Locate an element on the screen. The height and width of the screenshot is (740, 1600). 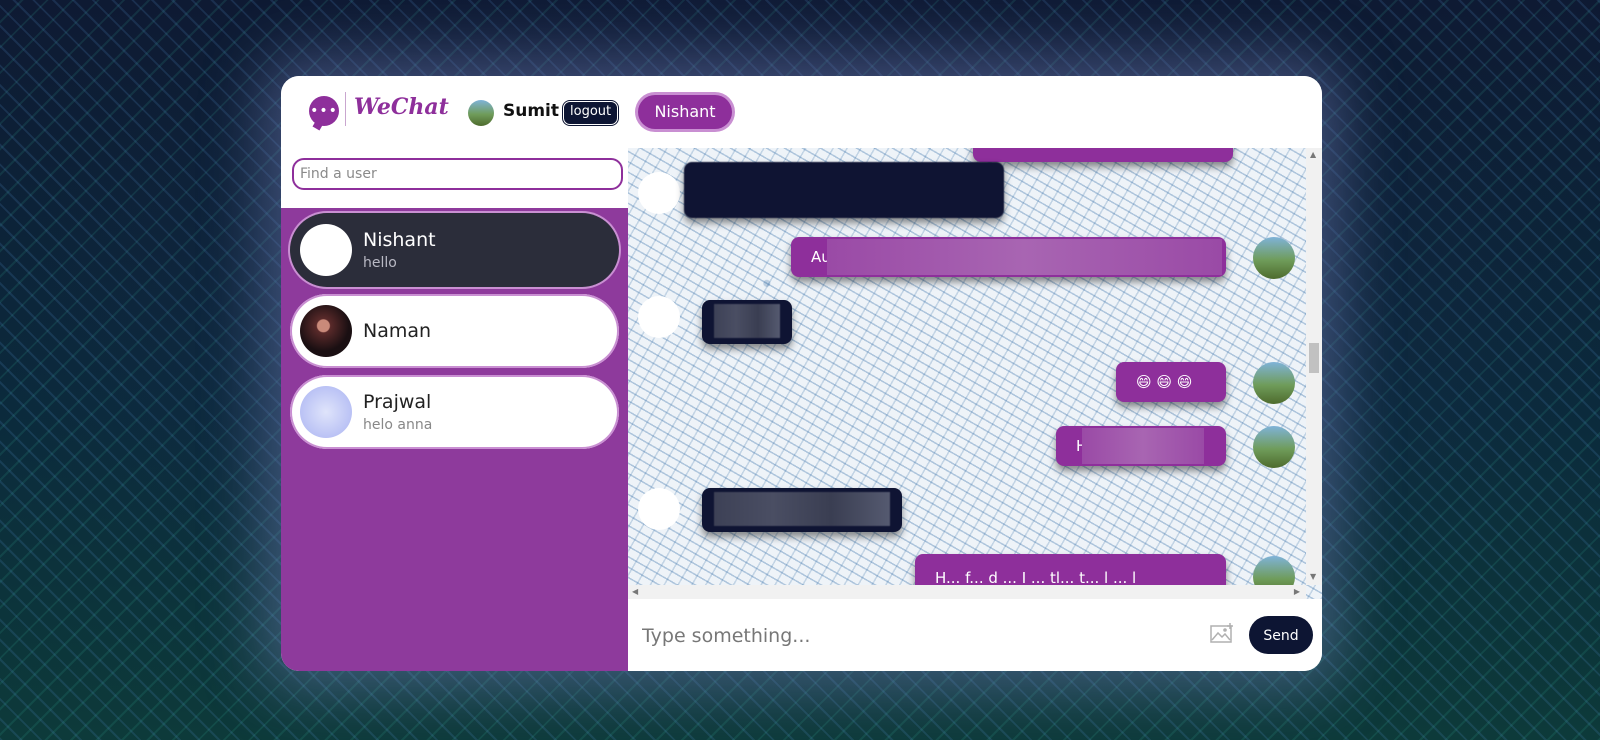
last-message: hello is located at coordinates (380, 263).